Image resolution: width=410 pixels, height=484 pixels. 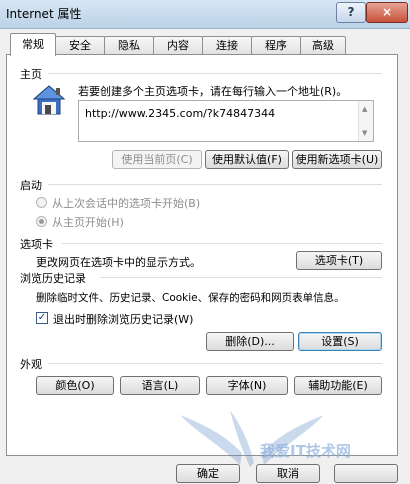 I want to click on delete-on-exit-label: 退出时删除浏览历史记录(W), so click(x=123, y=319).